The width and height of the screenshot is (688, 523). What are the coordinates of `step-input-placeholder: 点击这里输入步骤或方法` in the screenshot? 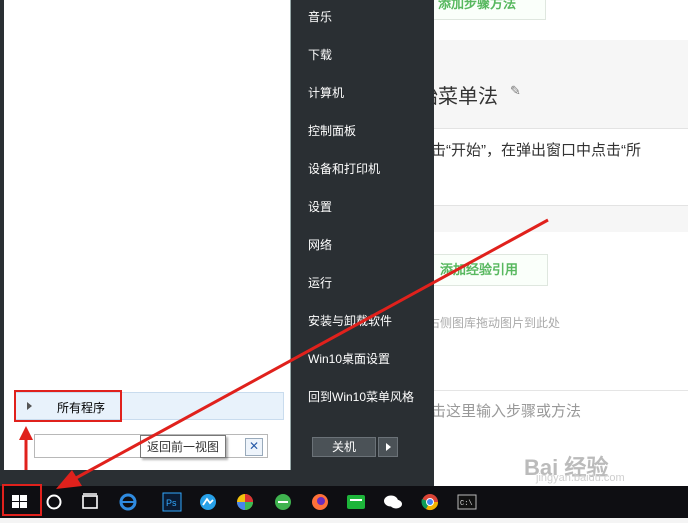 It's located at (498, 410).